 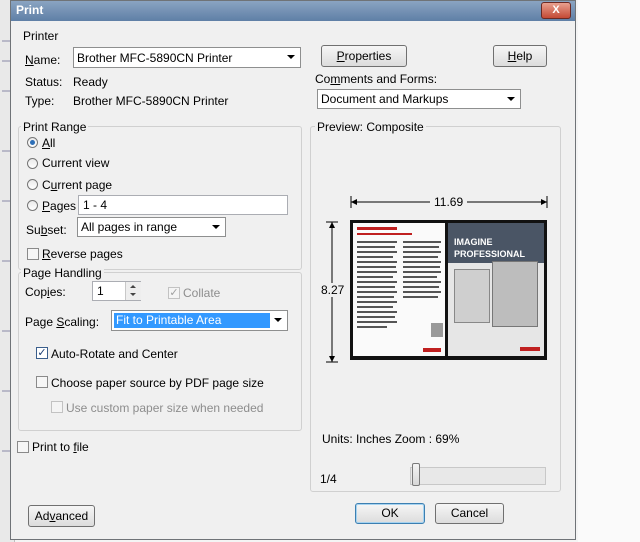 I want to click on subset-value: All pages in range, so click(x=129, y=227).